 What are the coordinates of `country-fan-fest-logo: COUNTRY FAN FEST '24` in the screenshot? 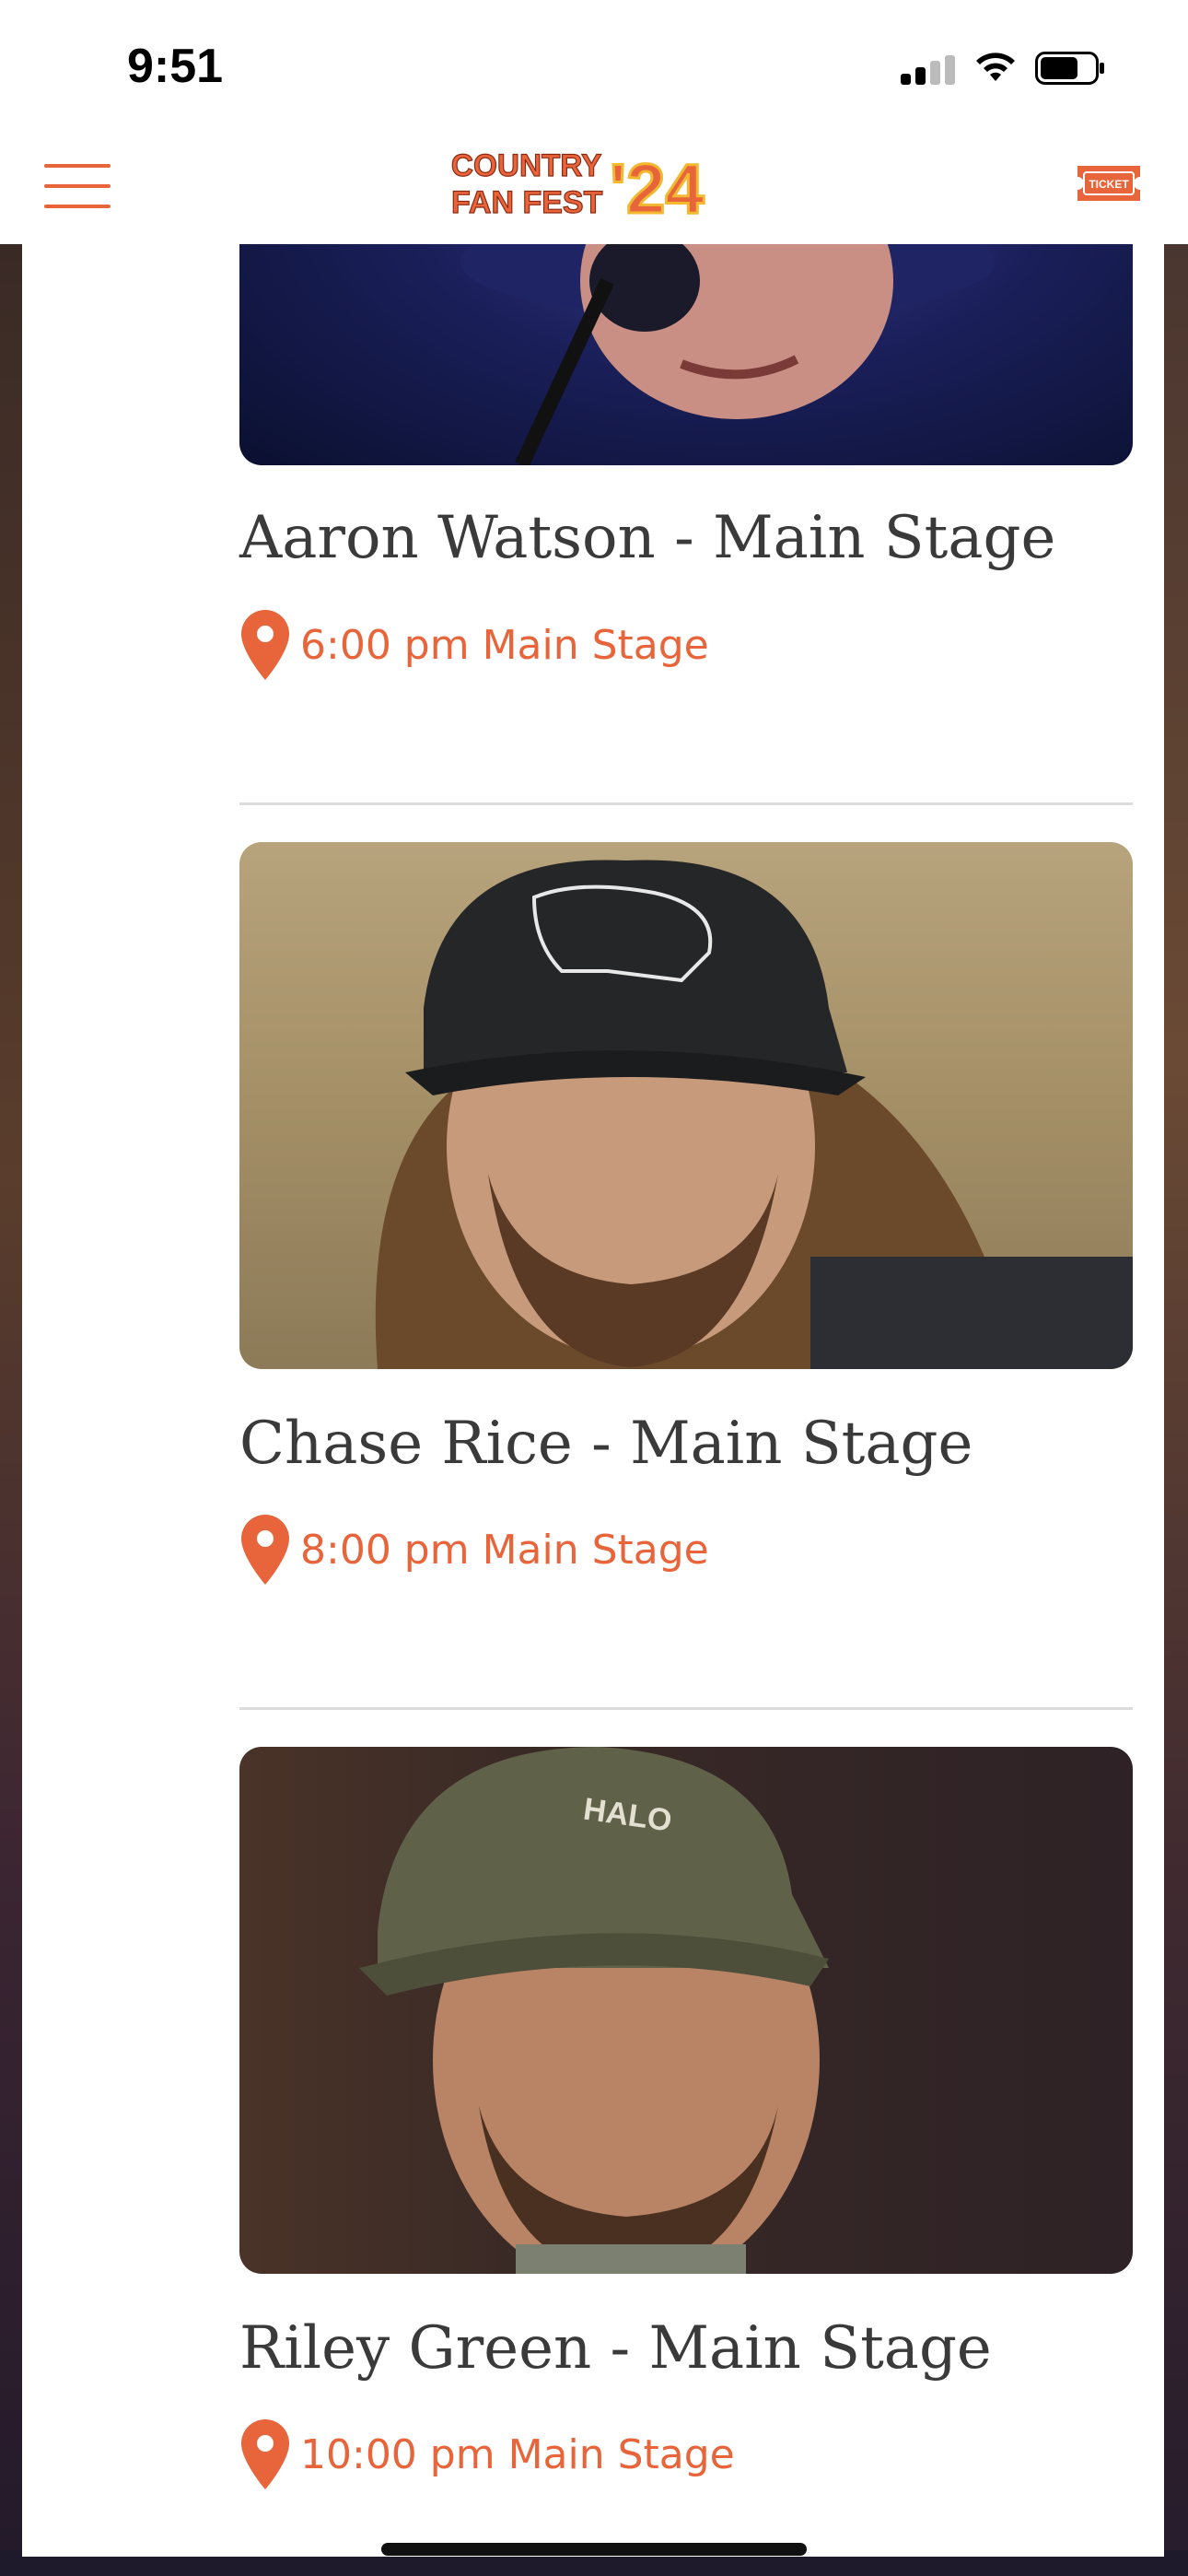 It's located at (586, 182).